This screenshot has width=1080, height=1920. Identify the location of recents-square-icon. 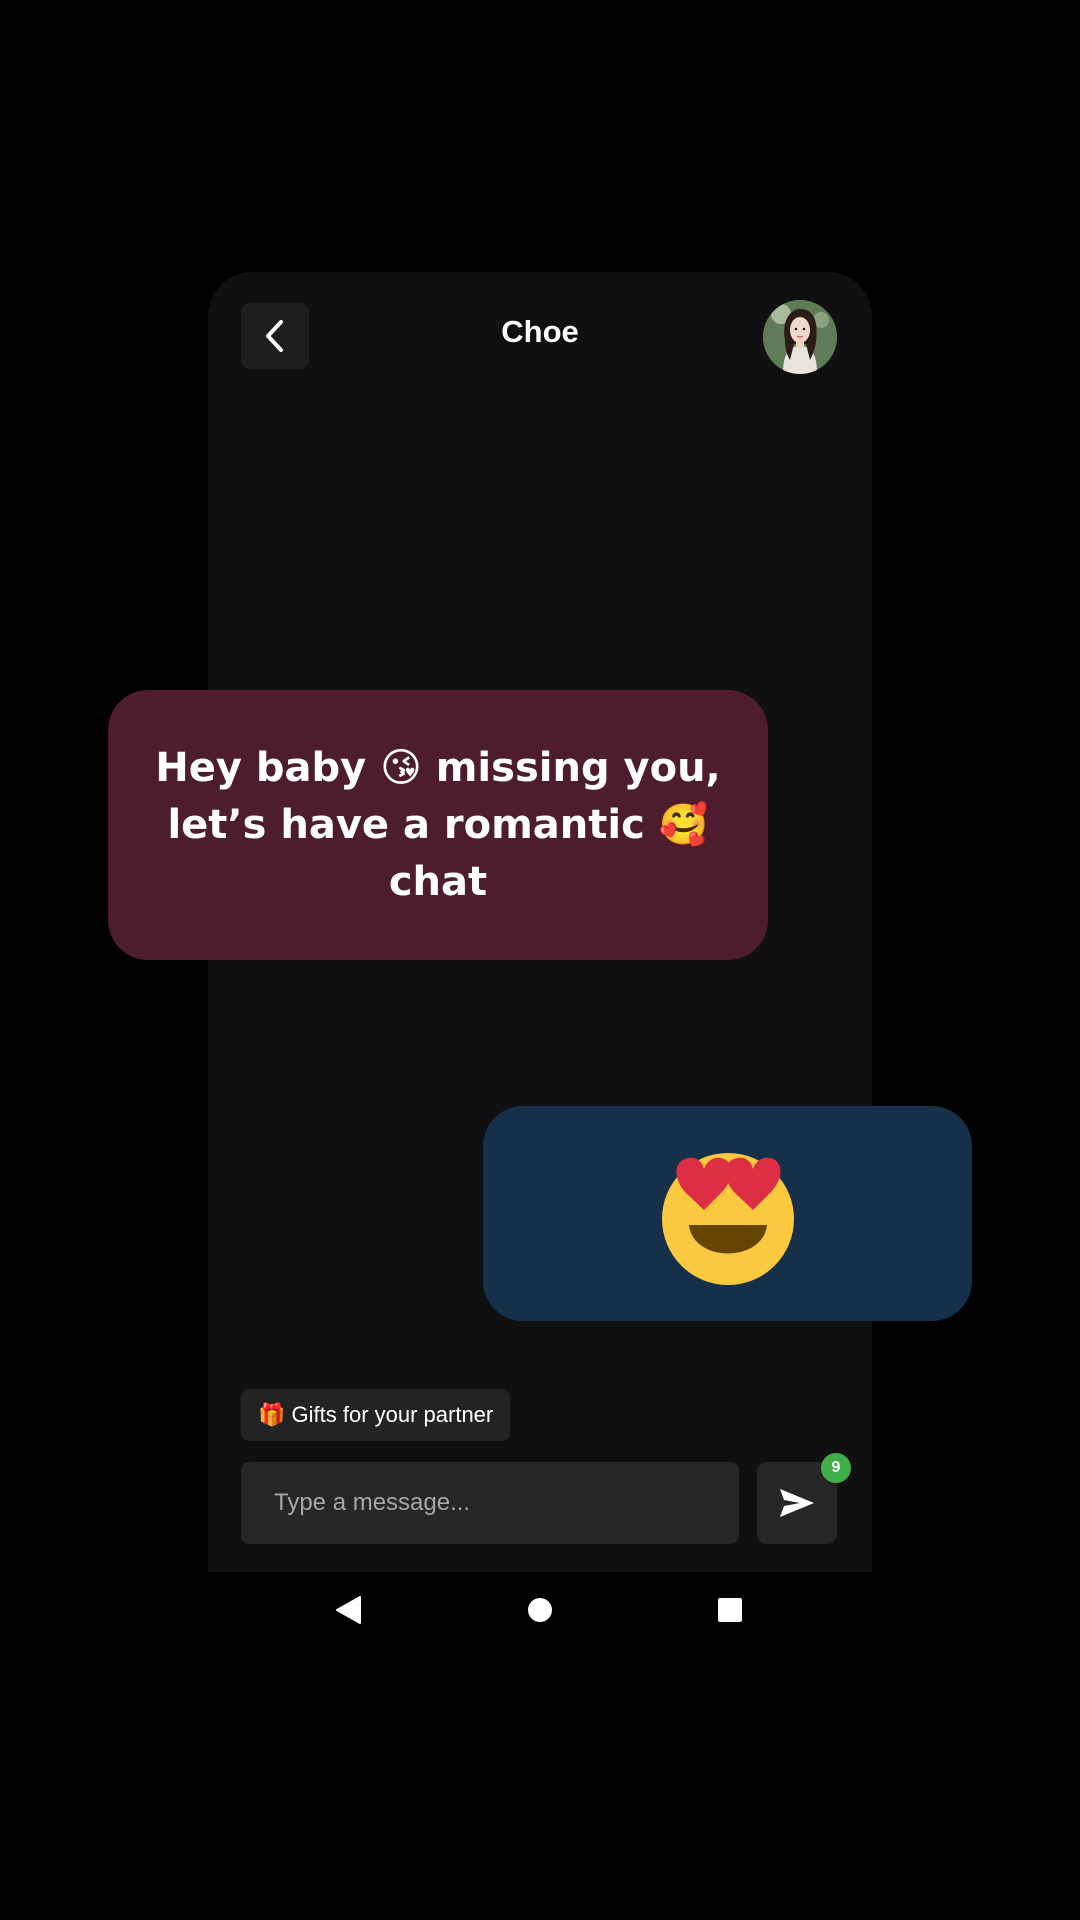
(730, 1609).